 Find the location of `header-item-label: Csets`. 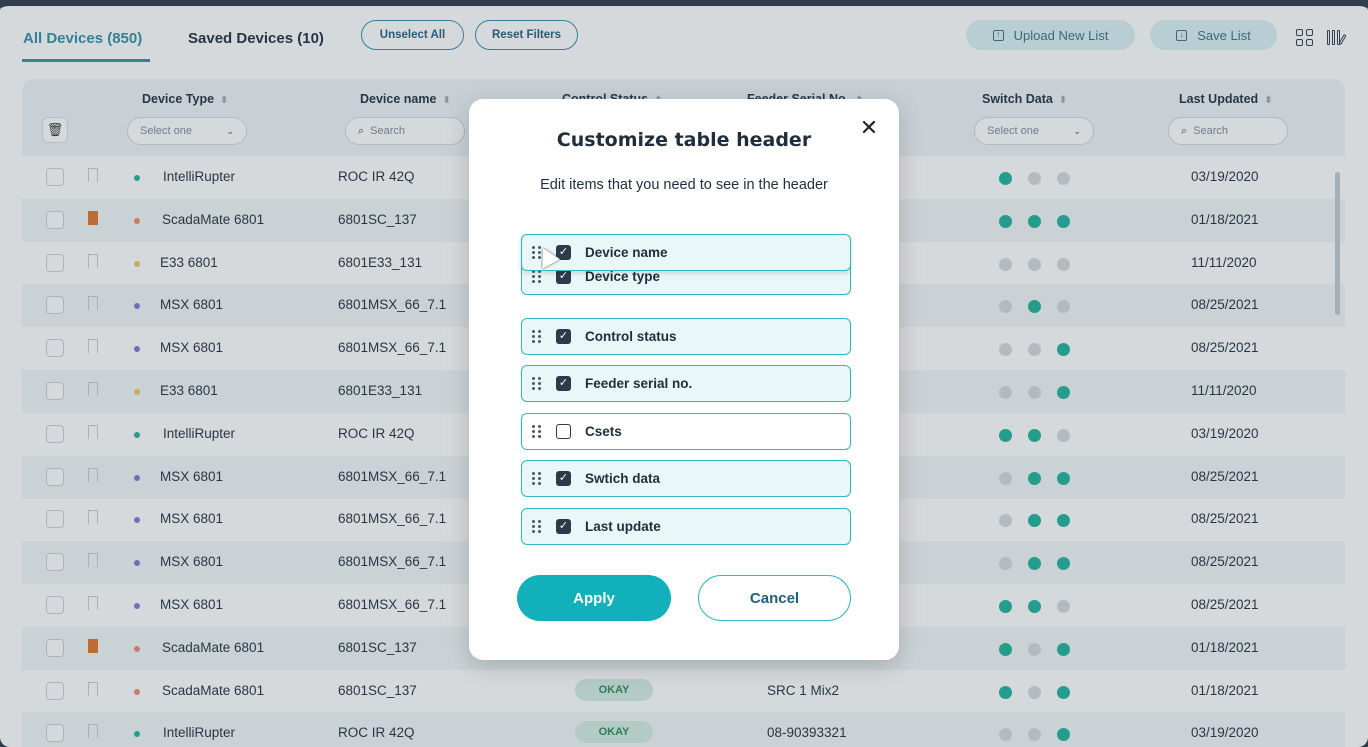

header-item-label: Csets is located at coordinates (603, 431).